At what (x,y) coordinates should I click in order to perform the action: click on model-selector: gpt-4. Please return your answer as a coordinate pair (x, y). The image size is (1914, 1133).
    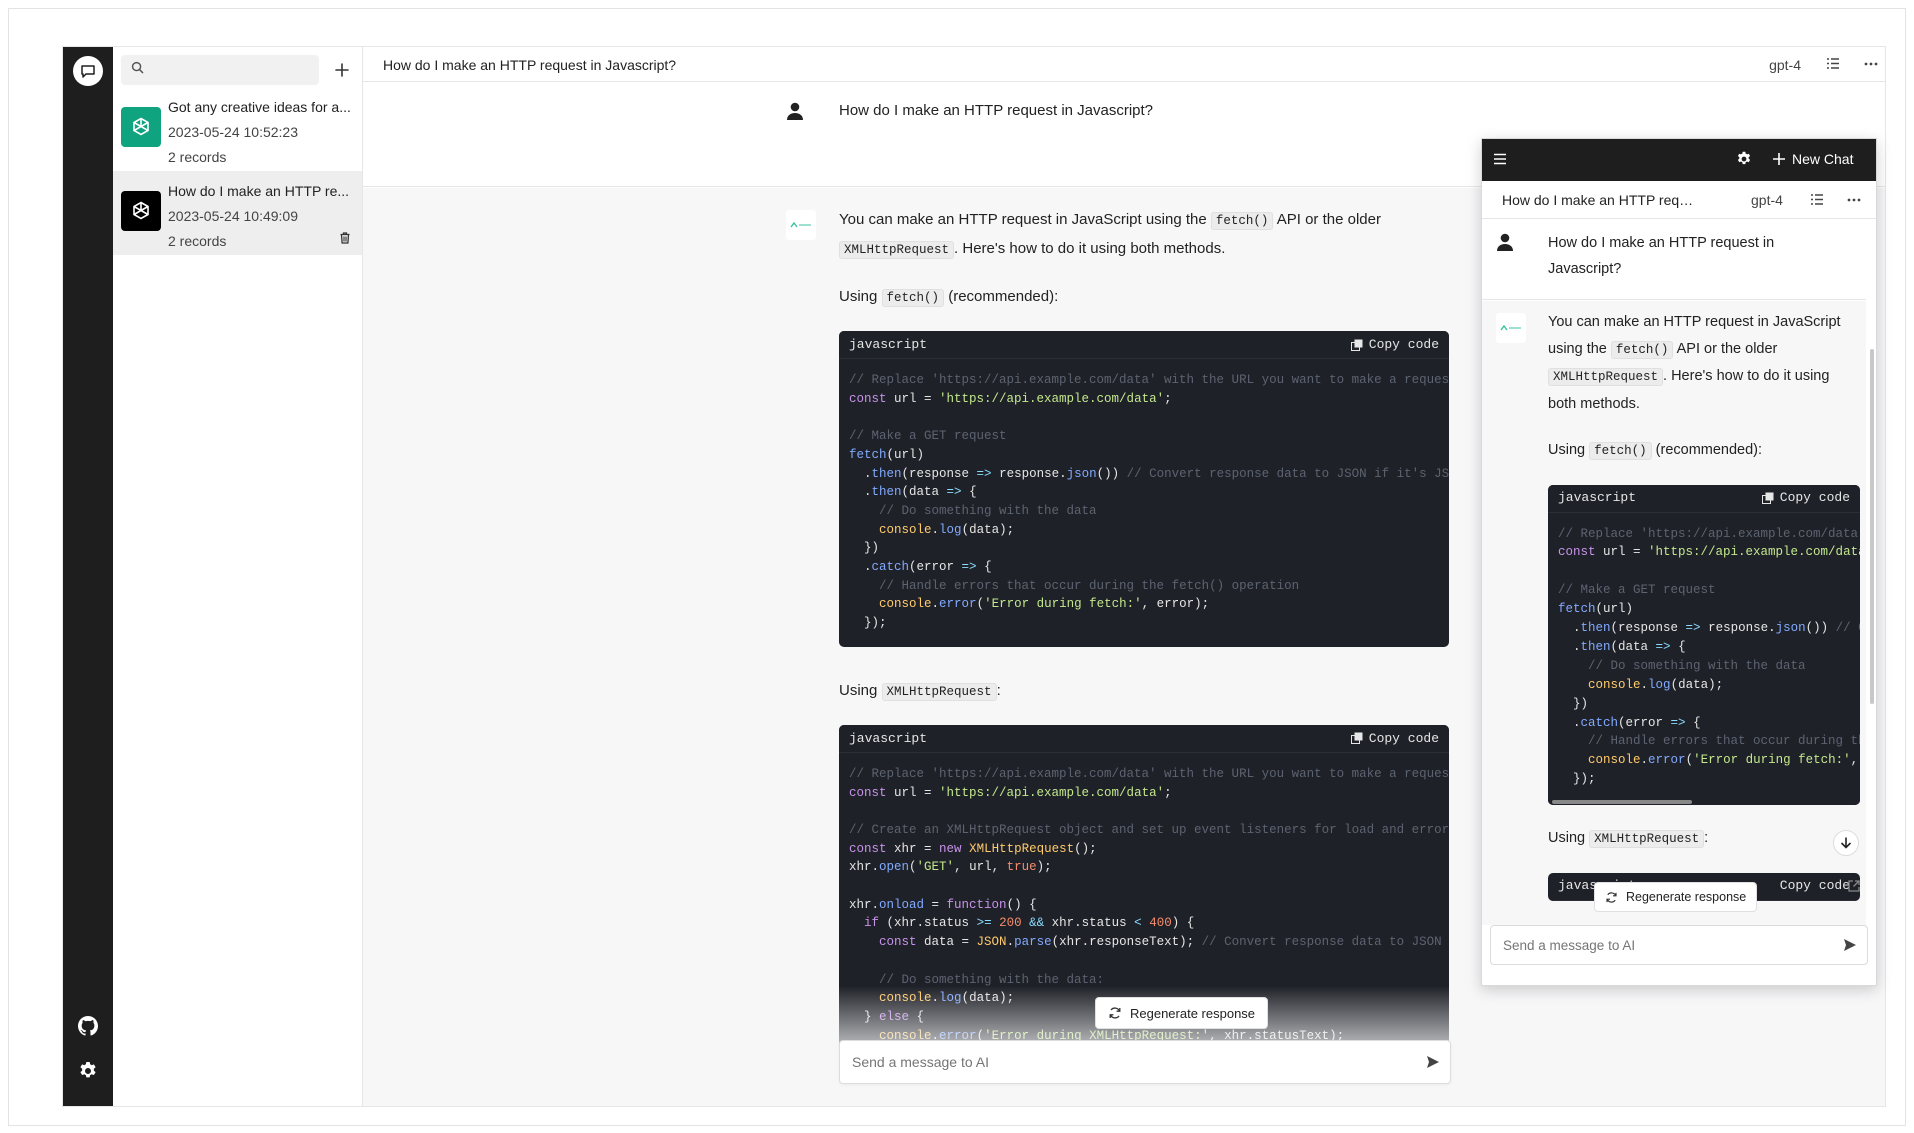
    Looking at the image, I should click on (1785, 65).